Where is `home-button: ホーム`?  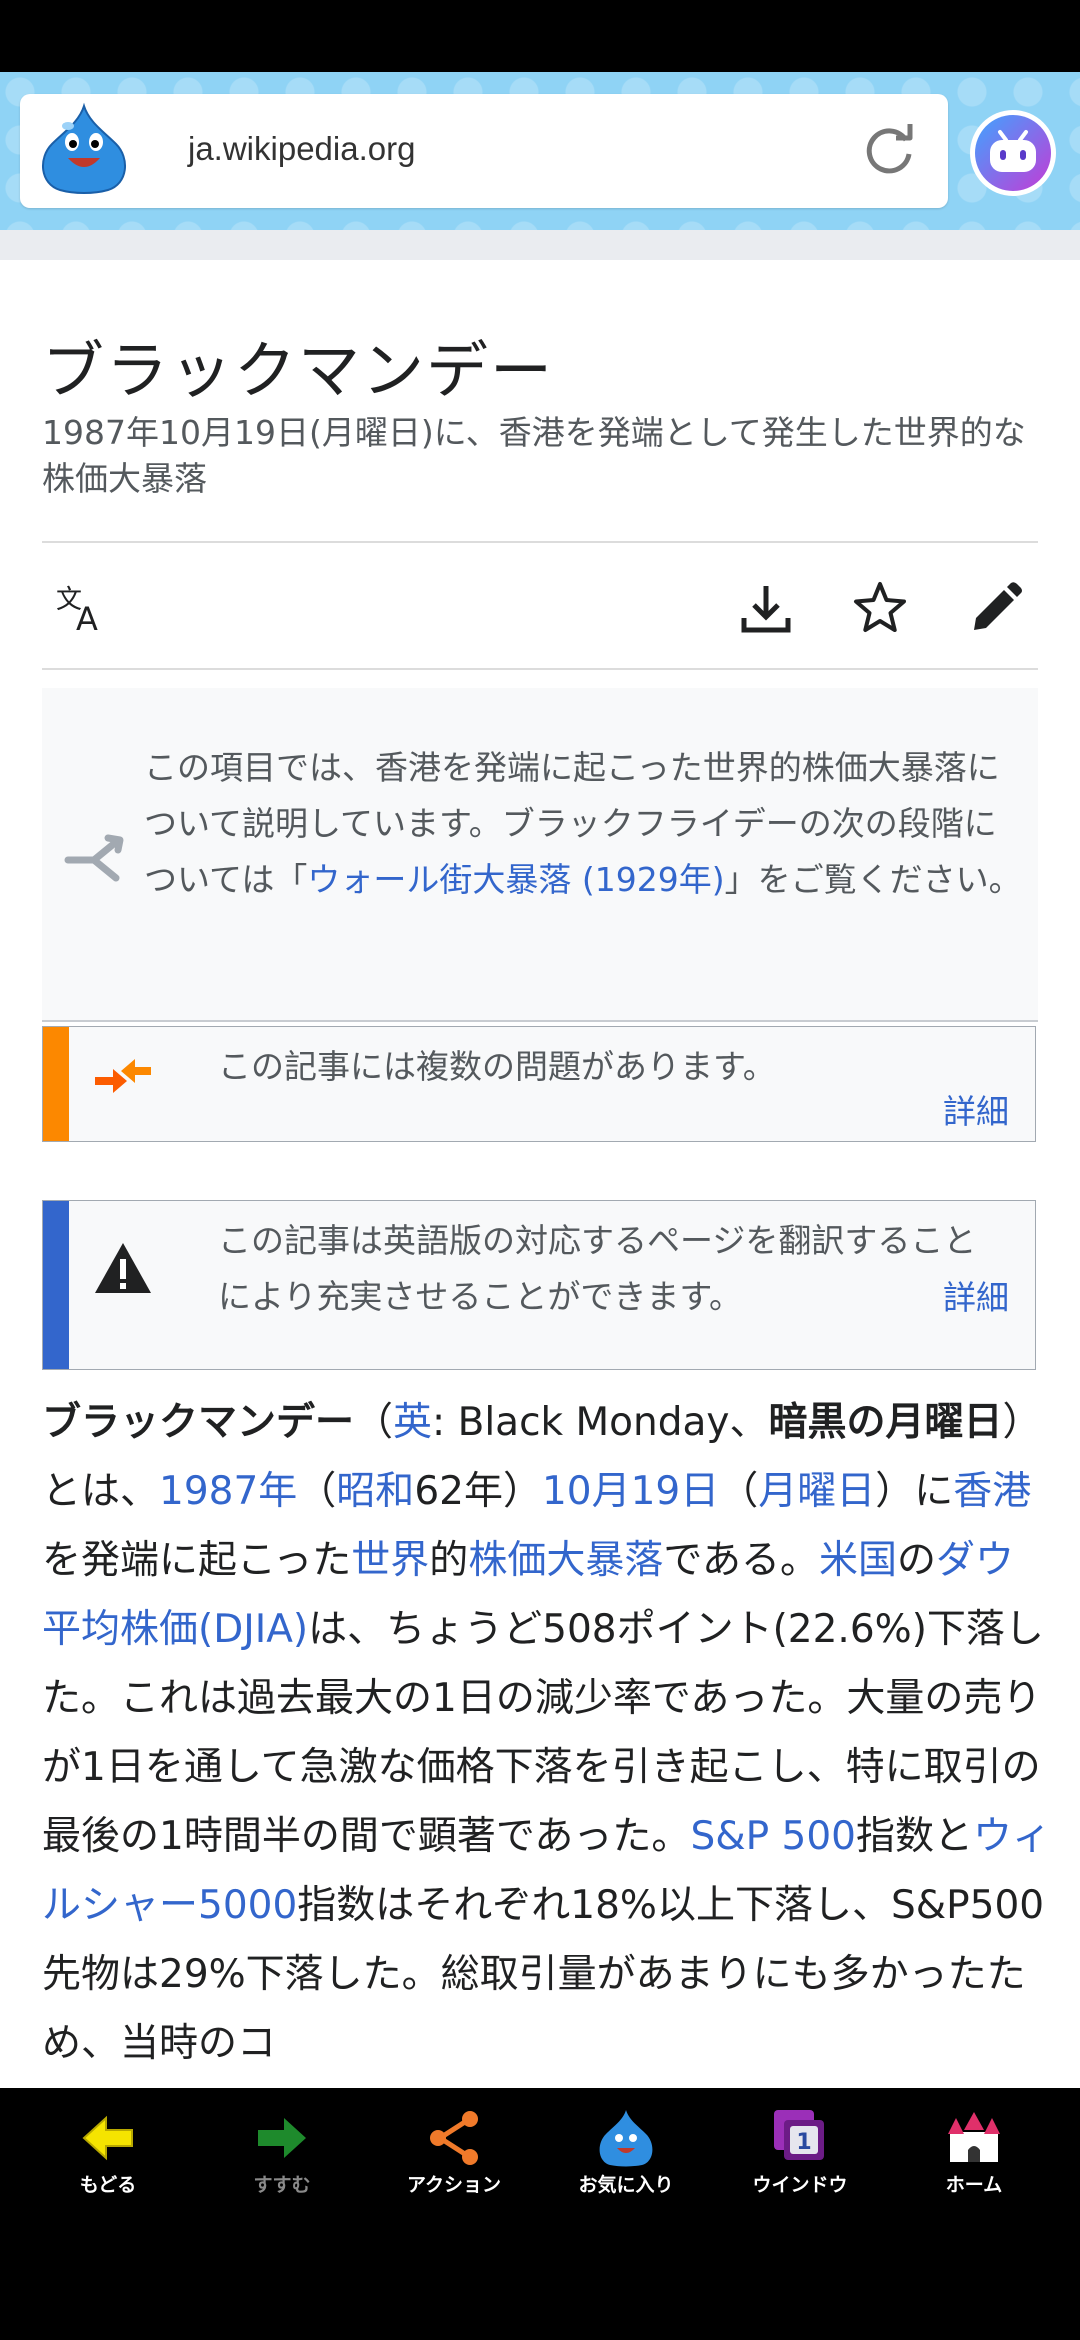 home-button: ホーム is located at coordinates (974, 2151).